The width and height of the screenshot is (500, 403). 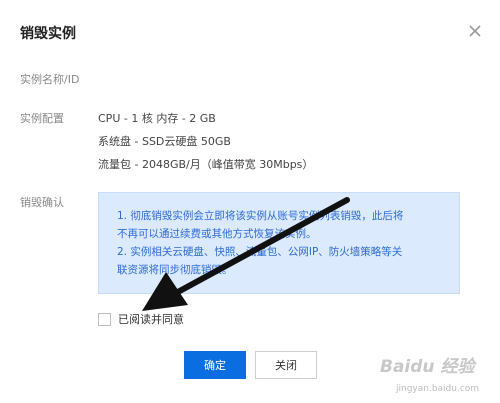 I want to click on notice-line: 不再可以通过续费或其他方式恢复该实例。, so click(x=217, y=234).